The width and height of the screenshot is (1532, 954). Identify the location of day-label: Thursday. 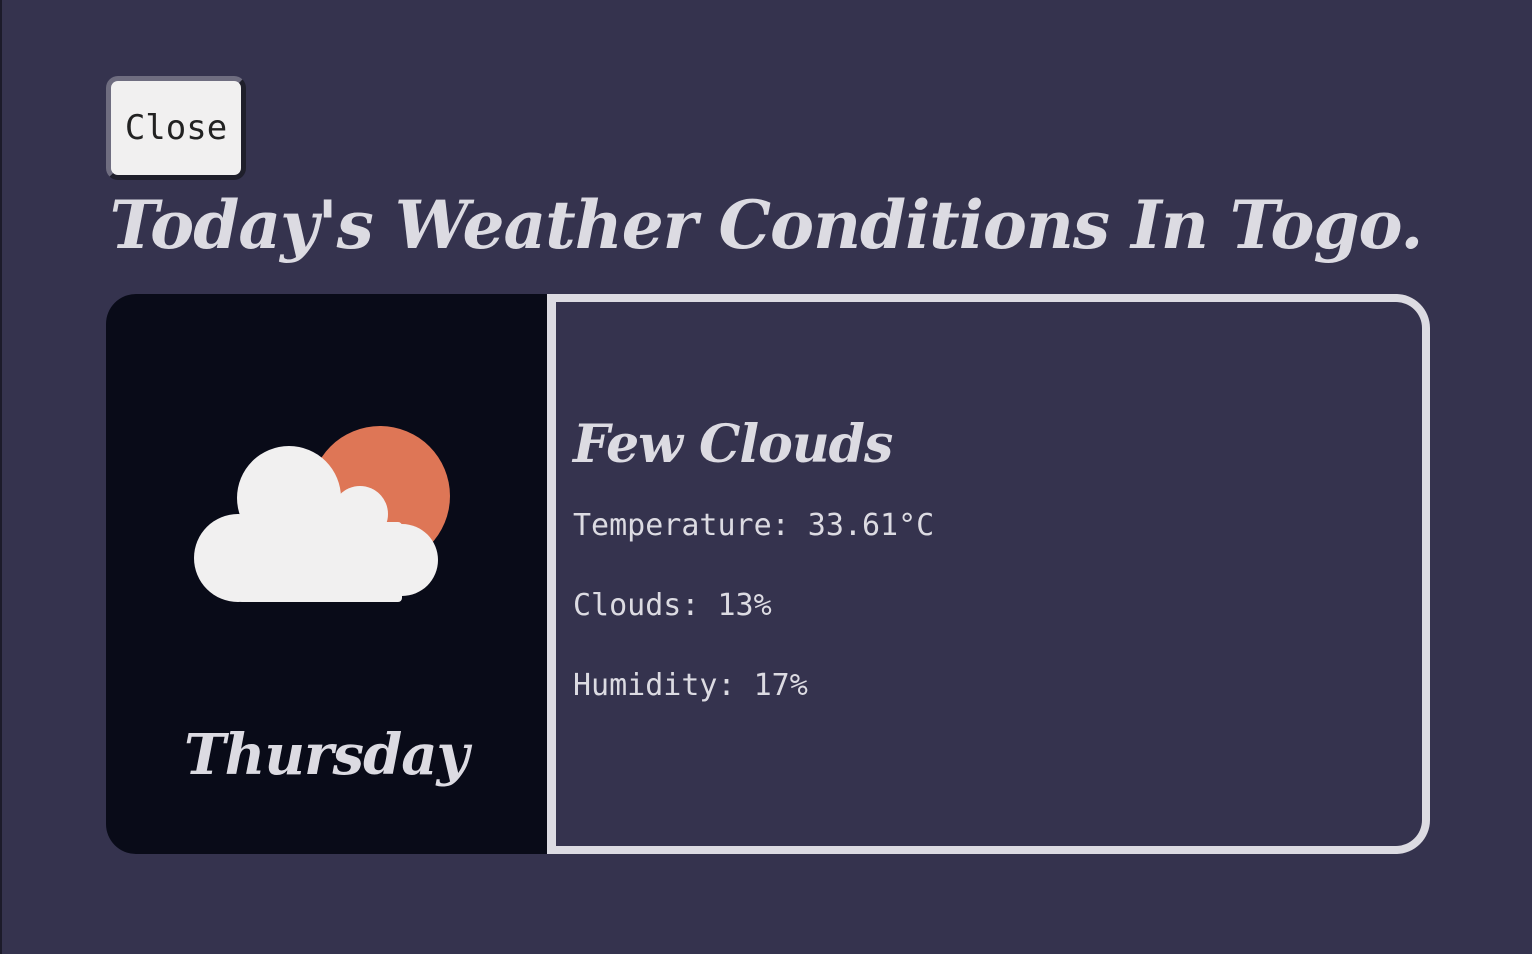
(326, 755).